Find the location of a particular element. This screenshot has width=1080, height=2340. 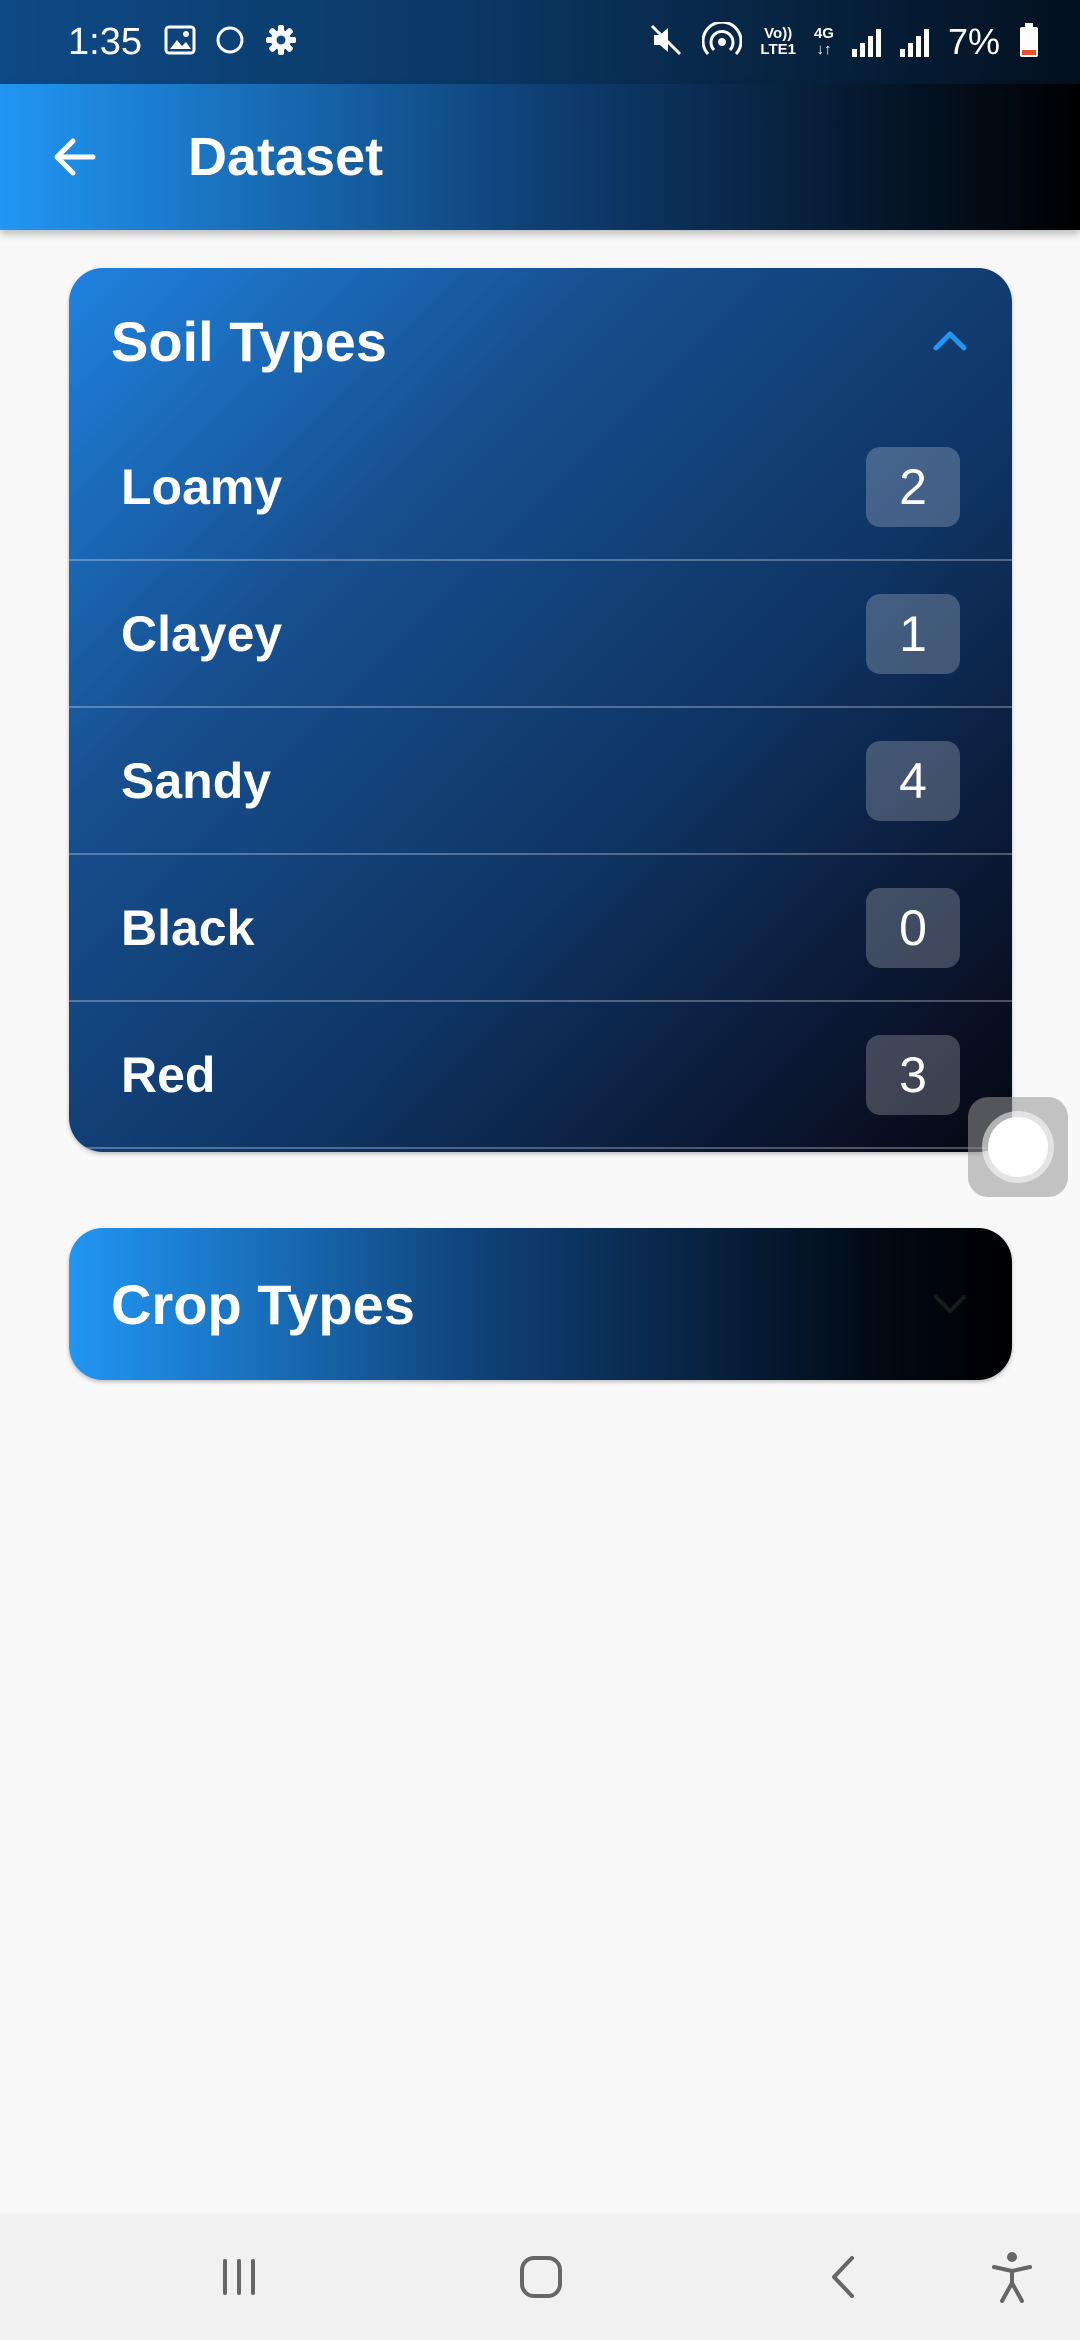

circle-icon is located at coordinates (230, 42).